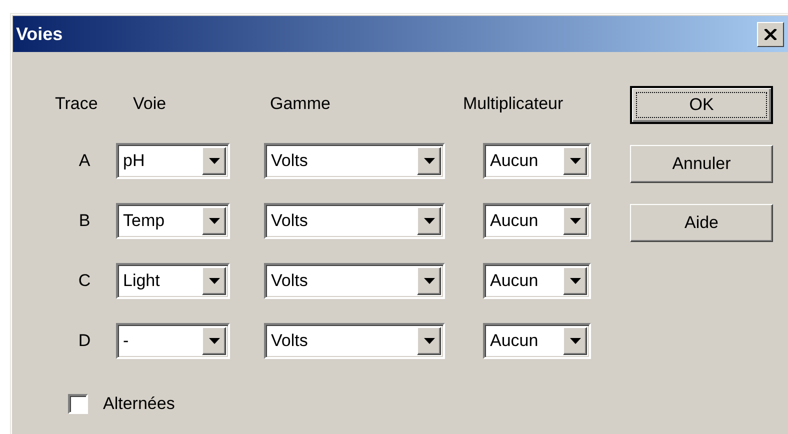  Describe the element at coordinates (300, 104) in the screenshot. I see `column-header: Gamme` at that location.